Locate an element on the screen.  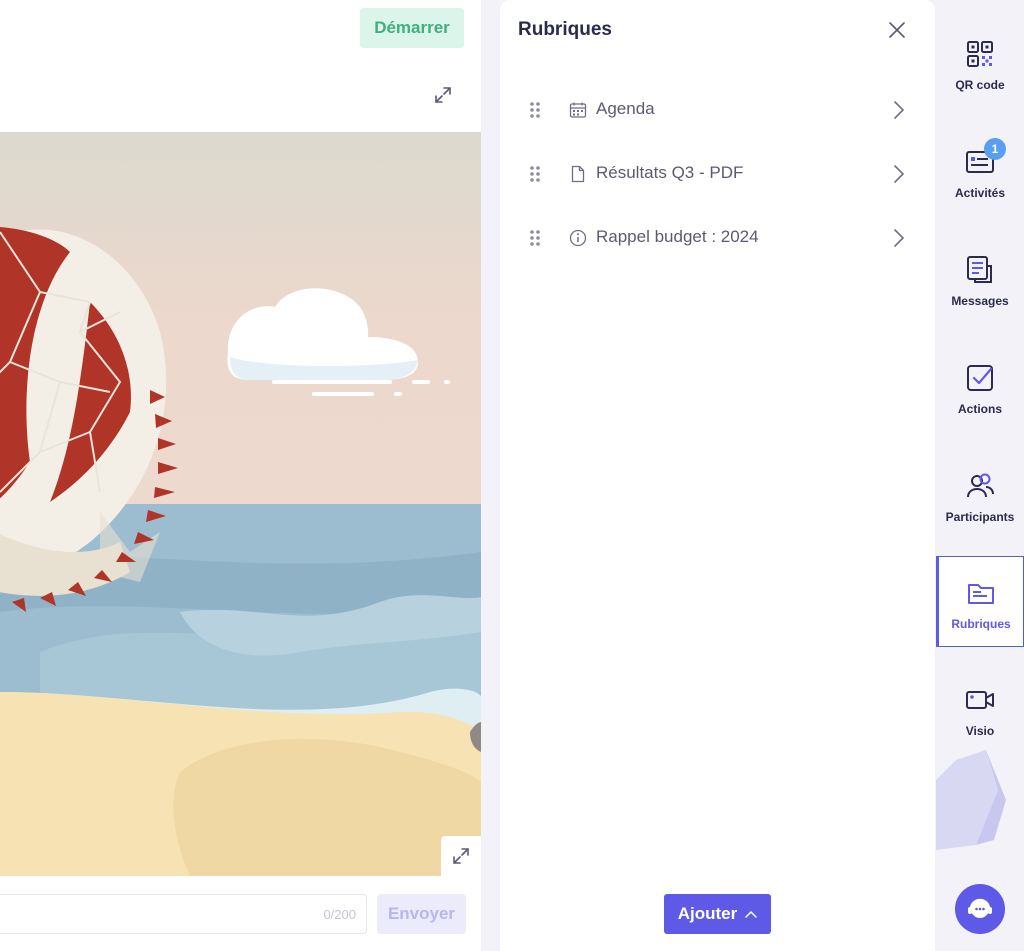
sidebar-item-messages: Messages is located at coordinates (980, 300).